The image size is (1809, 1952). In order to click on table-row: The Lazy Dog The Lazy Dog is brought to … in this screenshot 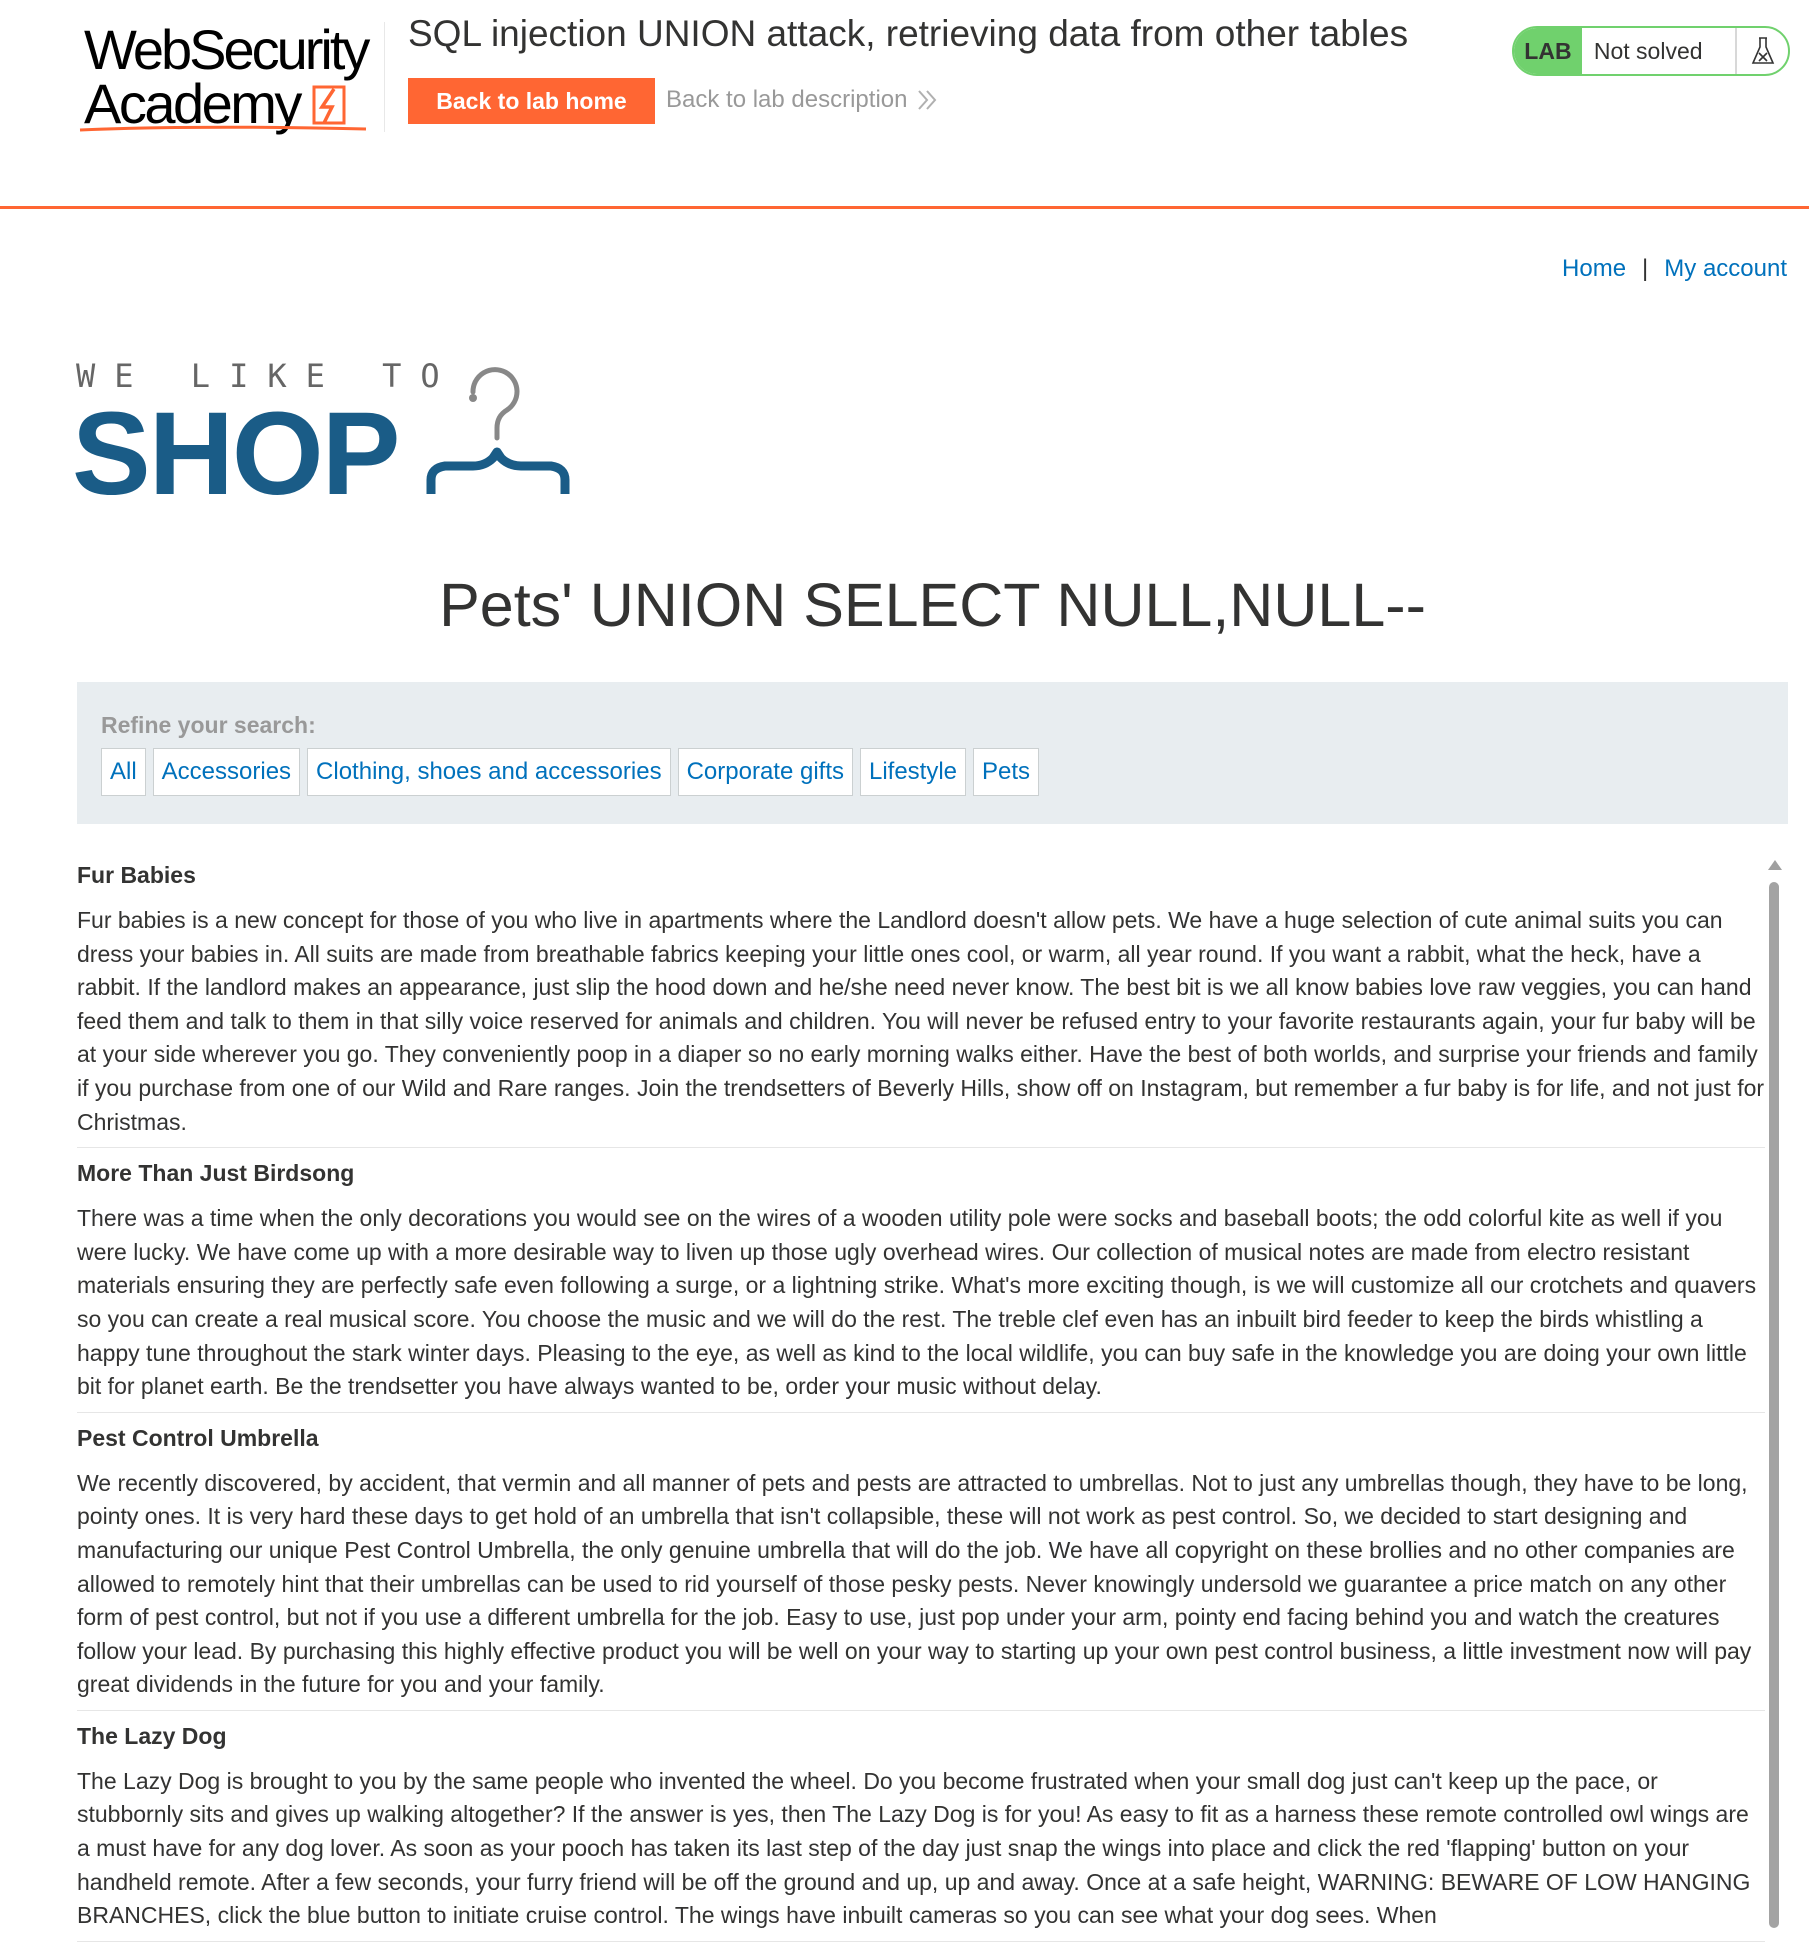, I will do `click(921, 1831)`.